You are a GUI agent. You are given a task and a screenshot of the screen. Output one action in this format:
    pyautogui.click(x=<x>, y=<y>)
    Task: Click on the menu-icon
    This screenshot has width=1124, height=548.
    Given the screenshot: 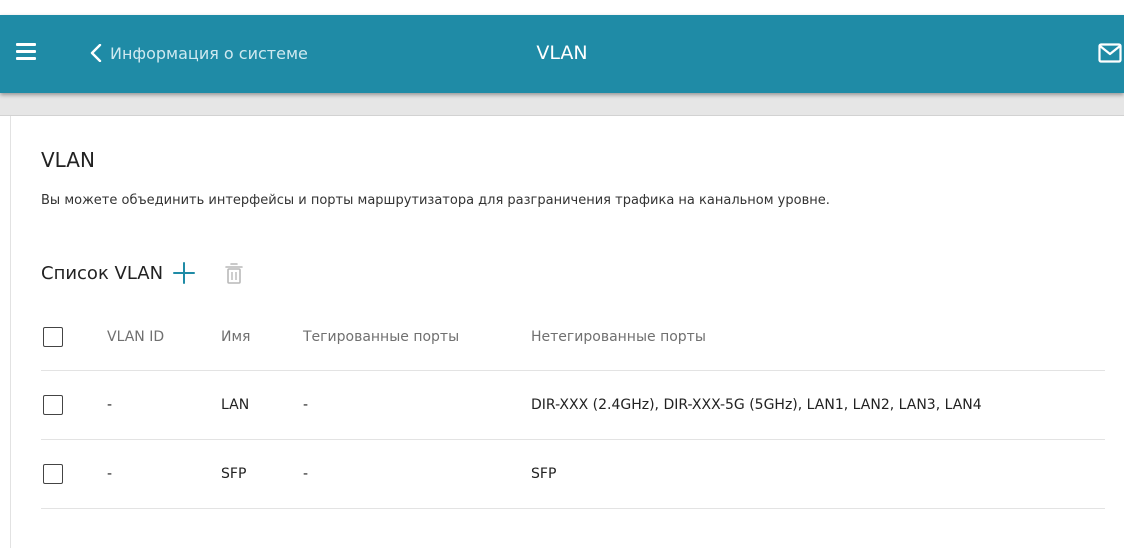 What is the action you would take?
    pyautogui.click(x=27, y=52)
    